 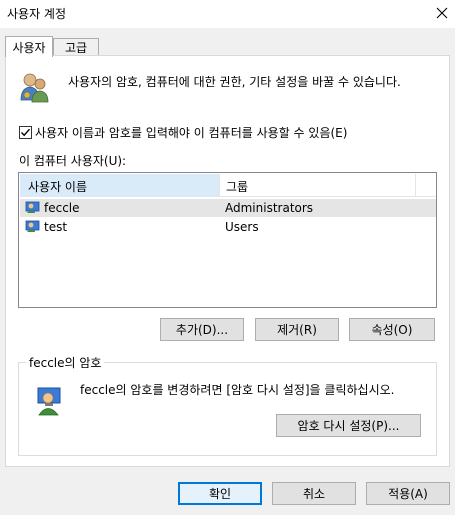 I want to click on tab-users: 사용자, so click(x=29, y=46).